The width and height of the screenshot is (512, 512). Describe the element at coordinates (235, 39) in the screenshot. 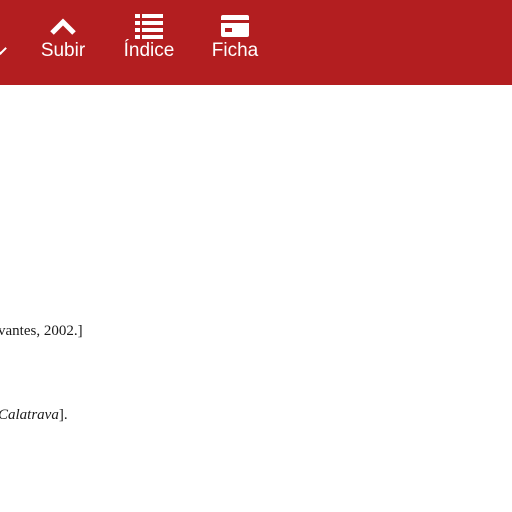

I see `ficha-button: Ficha` at that location.